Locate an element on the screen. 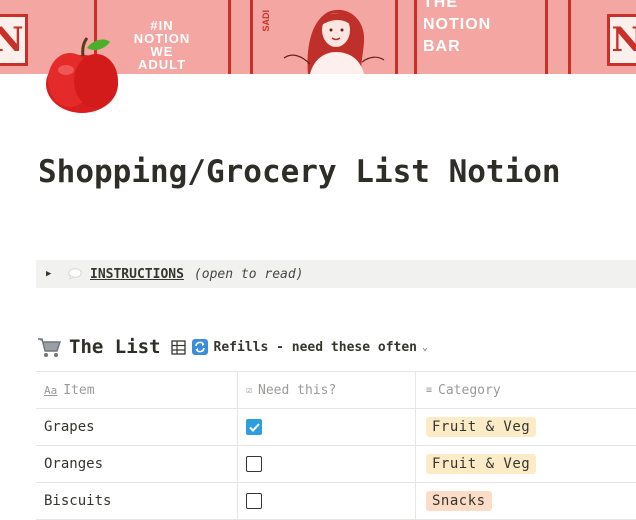 This screenshot has width=636, height=520. cover-slogan-line: BAR is located at coordinates (442, 46).